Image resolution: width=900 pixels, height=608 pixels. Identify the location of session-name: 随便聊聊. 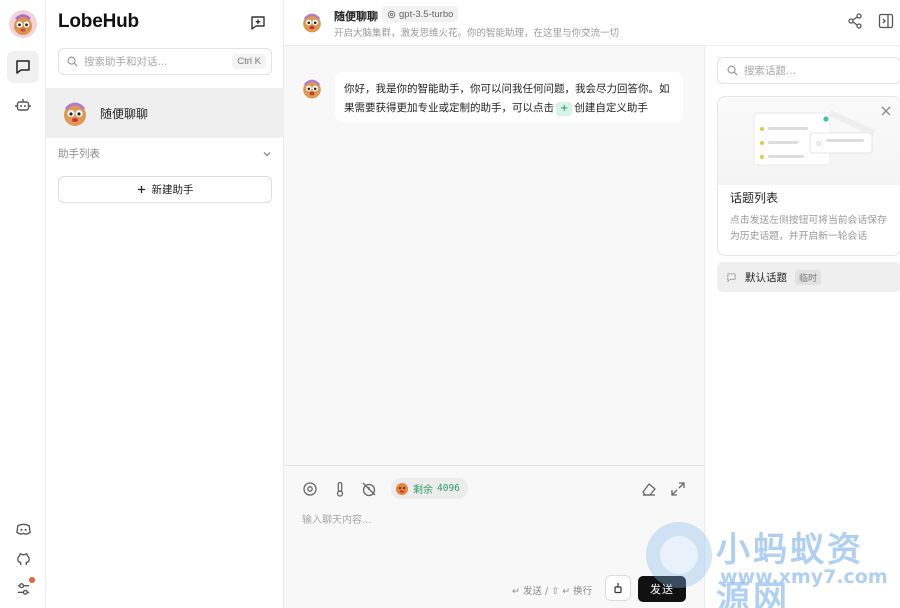
(124, 113).